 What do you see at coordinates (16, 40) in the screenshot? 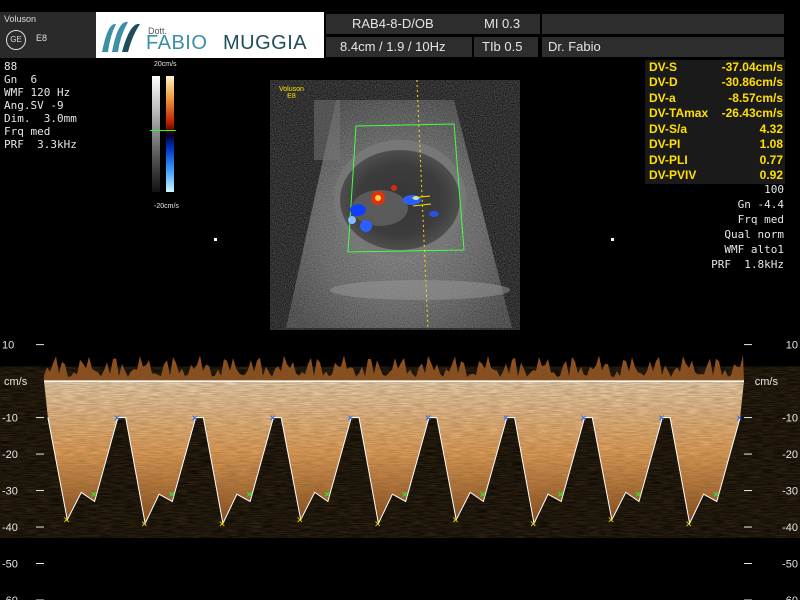
I see `ge-logo-icon: GE` at bounding box center [16, 40].